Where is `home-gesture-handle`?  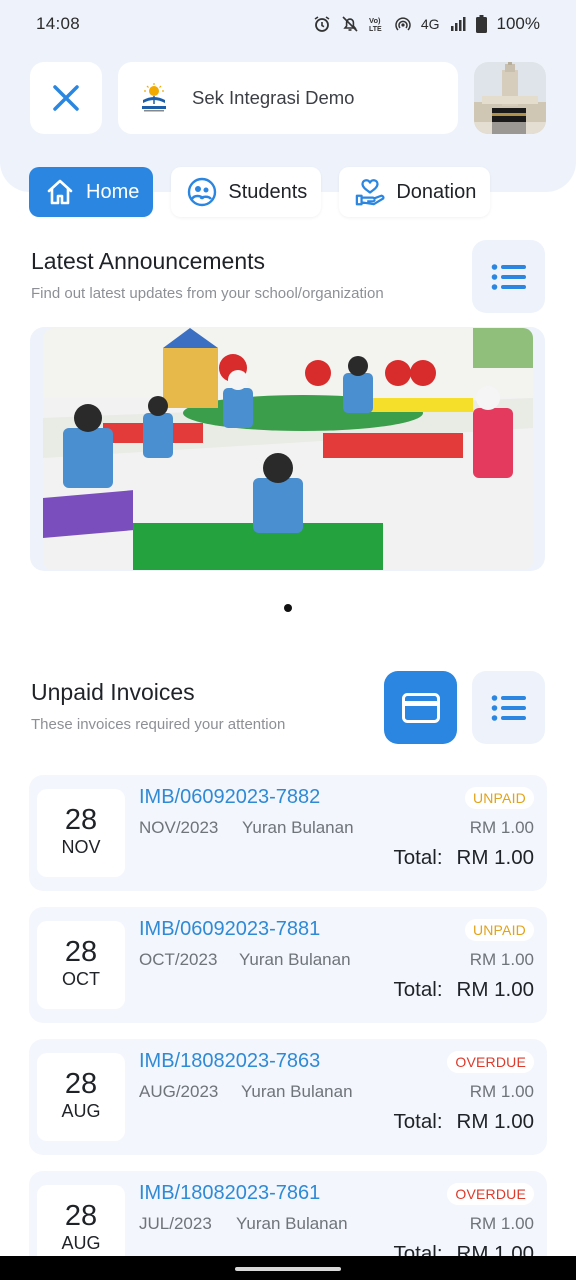
home-gesture-handle is located at coordinates (288, 1269).